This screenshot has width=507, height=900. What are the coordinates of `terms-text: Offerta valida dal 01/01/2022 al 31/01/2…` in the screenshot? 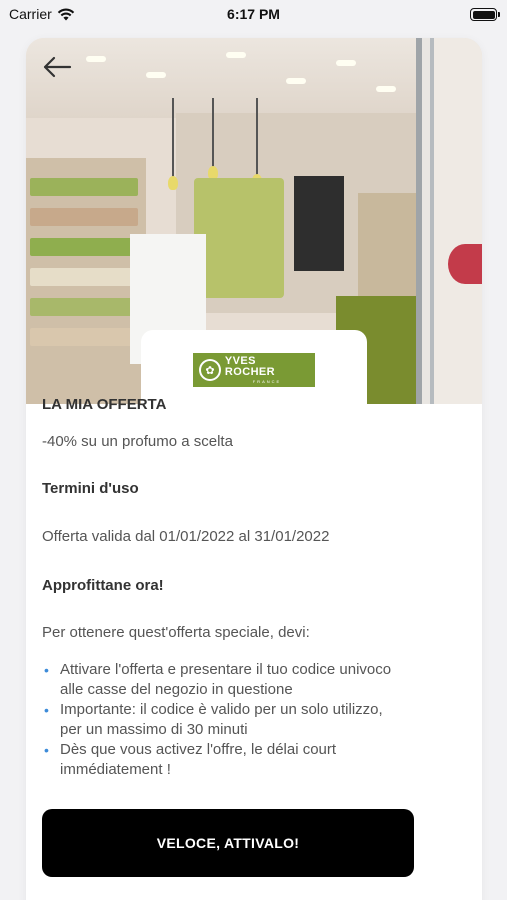 It's located at (186, 536).